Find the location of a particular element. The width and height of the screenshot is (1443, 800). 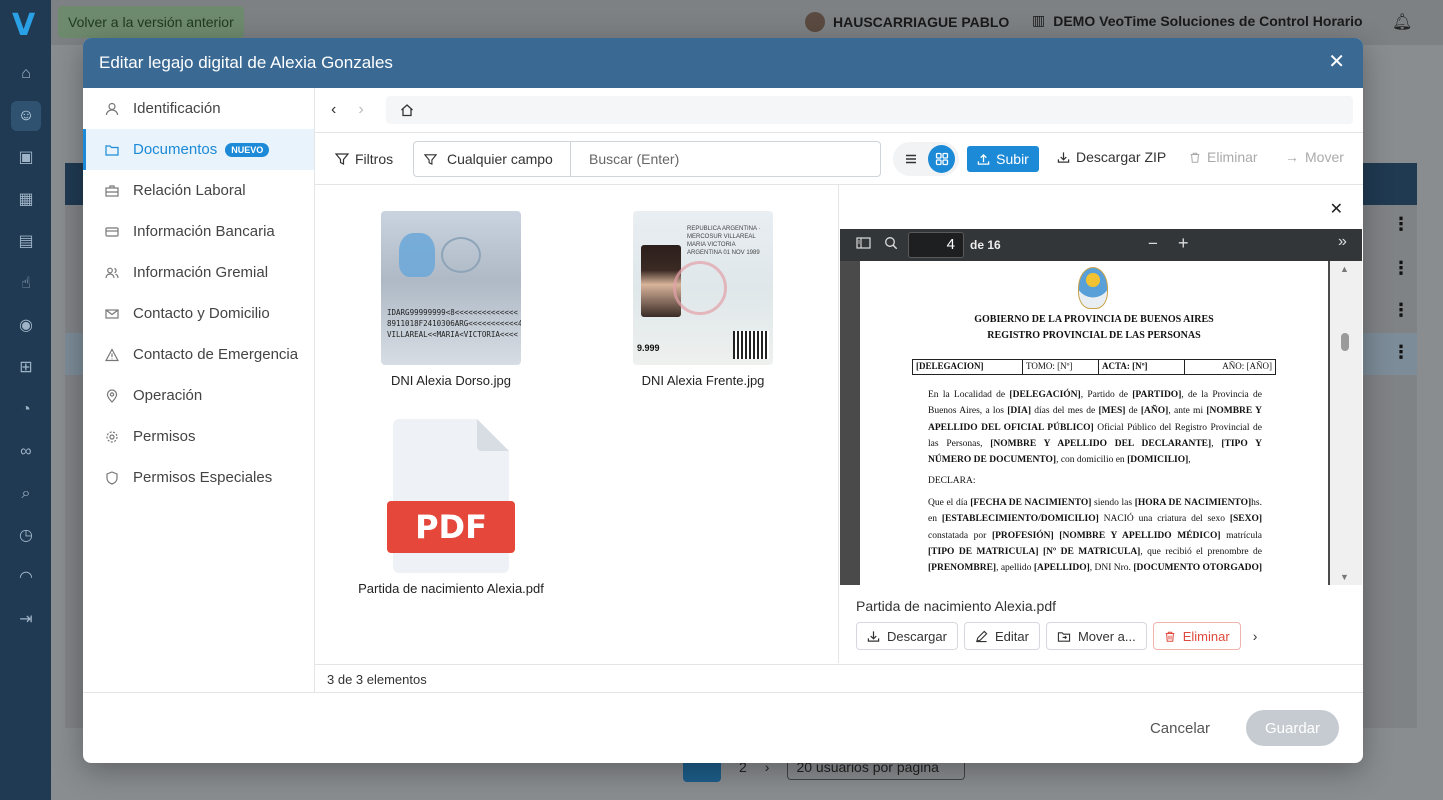

shield-icon is located at coordinates (113, 477).